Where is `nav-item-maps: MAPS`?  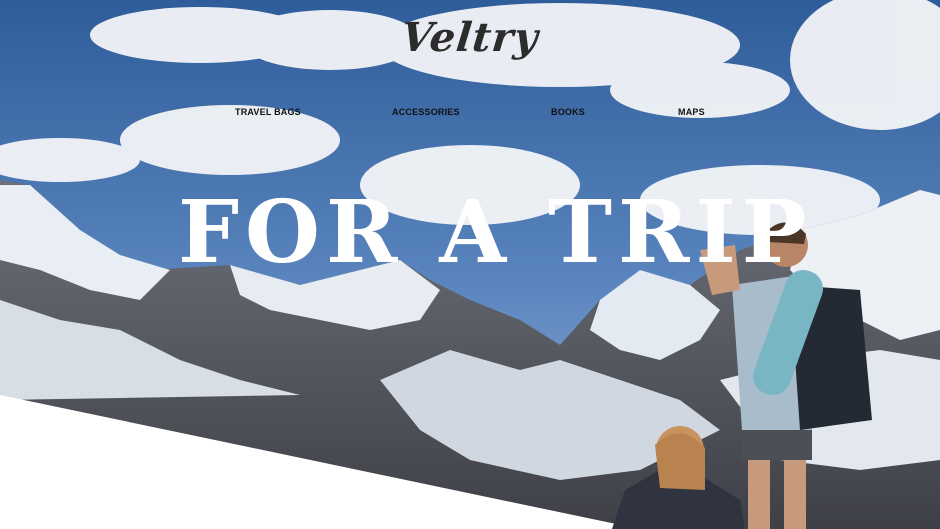 nav-item-maps: MAPS is located at coordinates (691, 112).